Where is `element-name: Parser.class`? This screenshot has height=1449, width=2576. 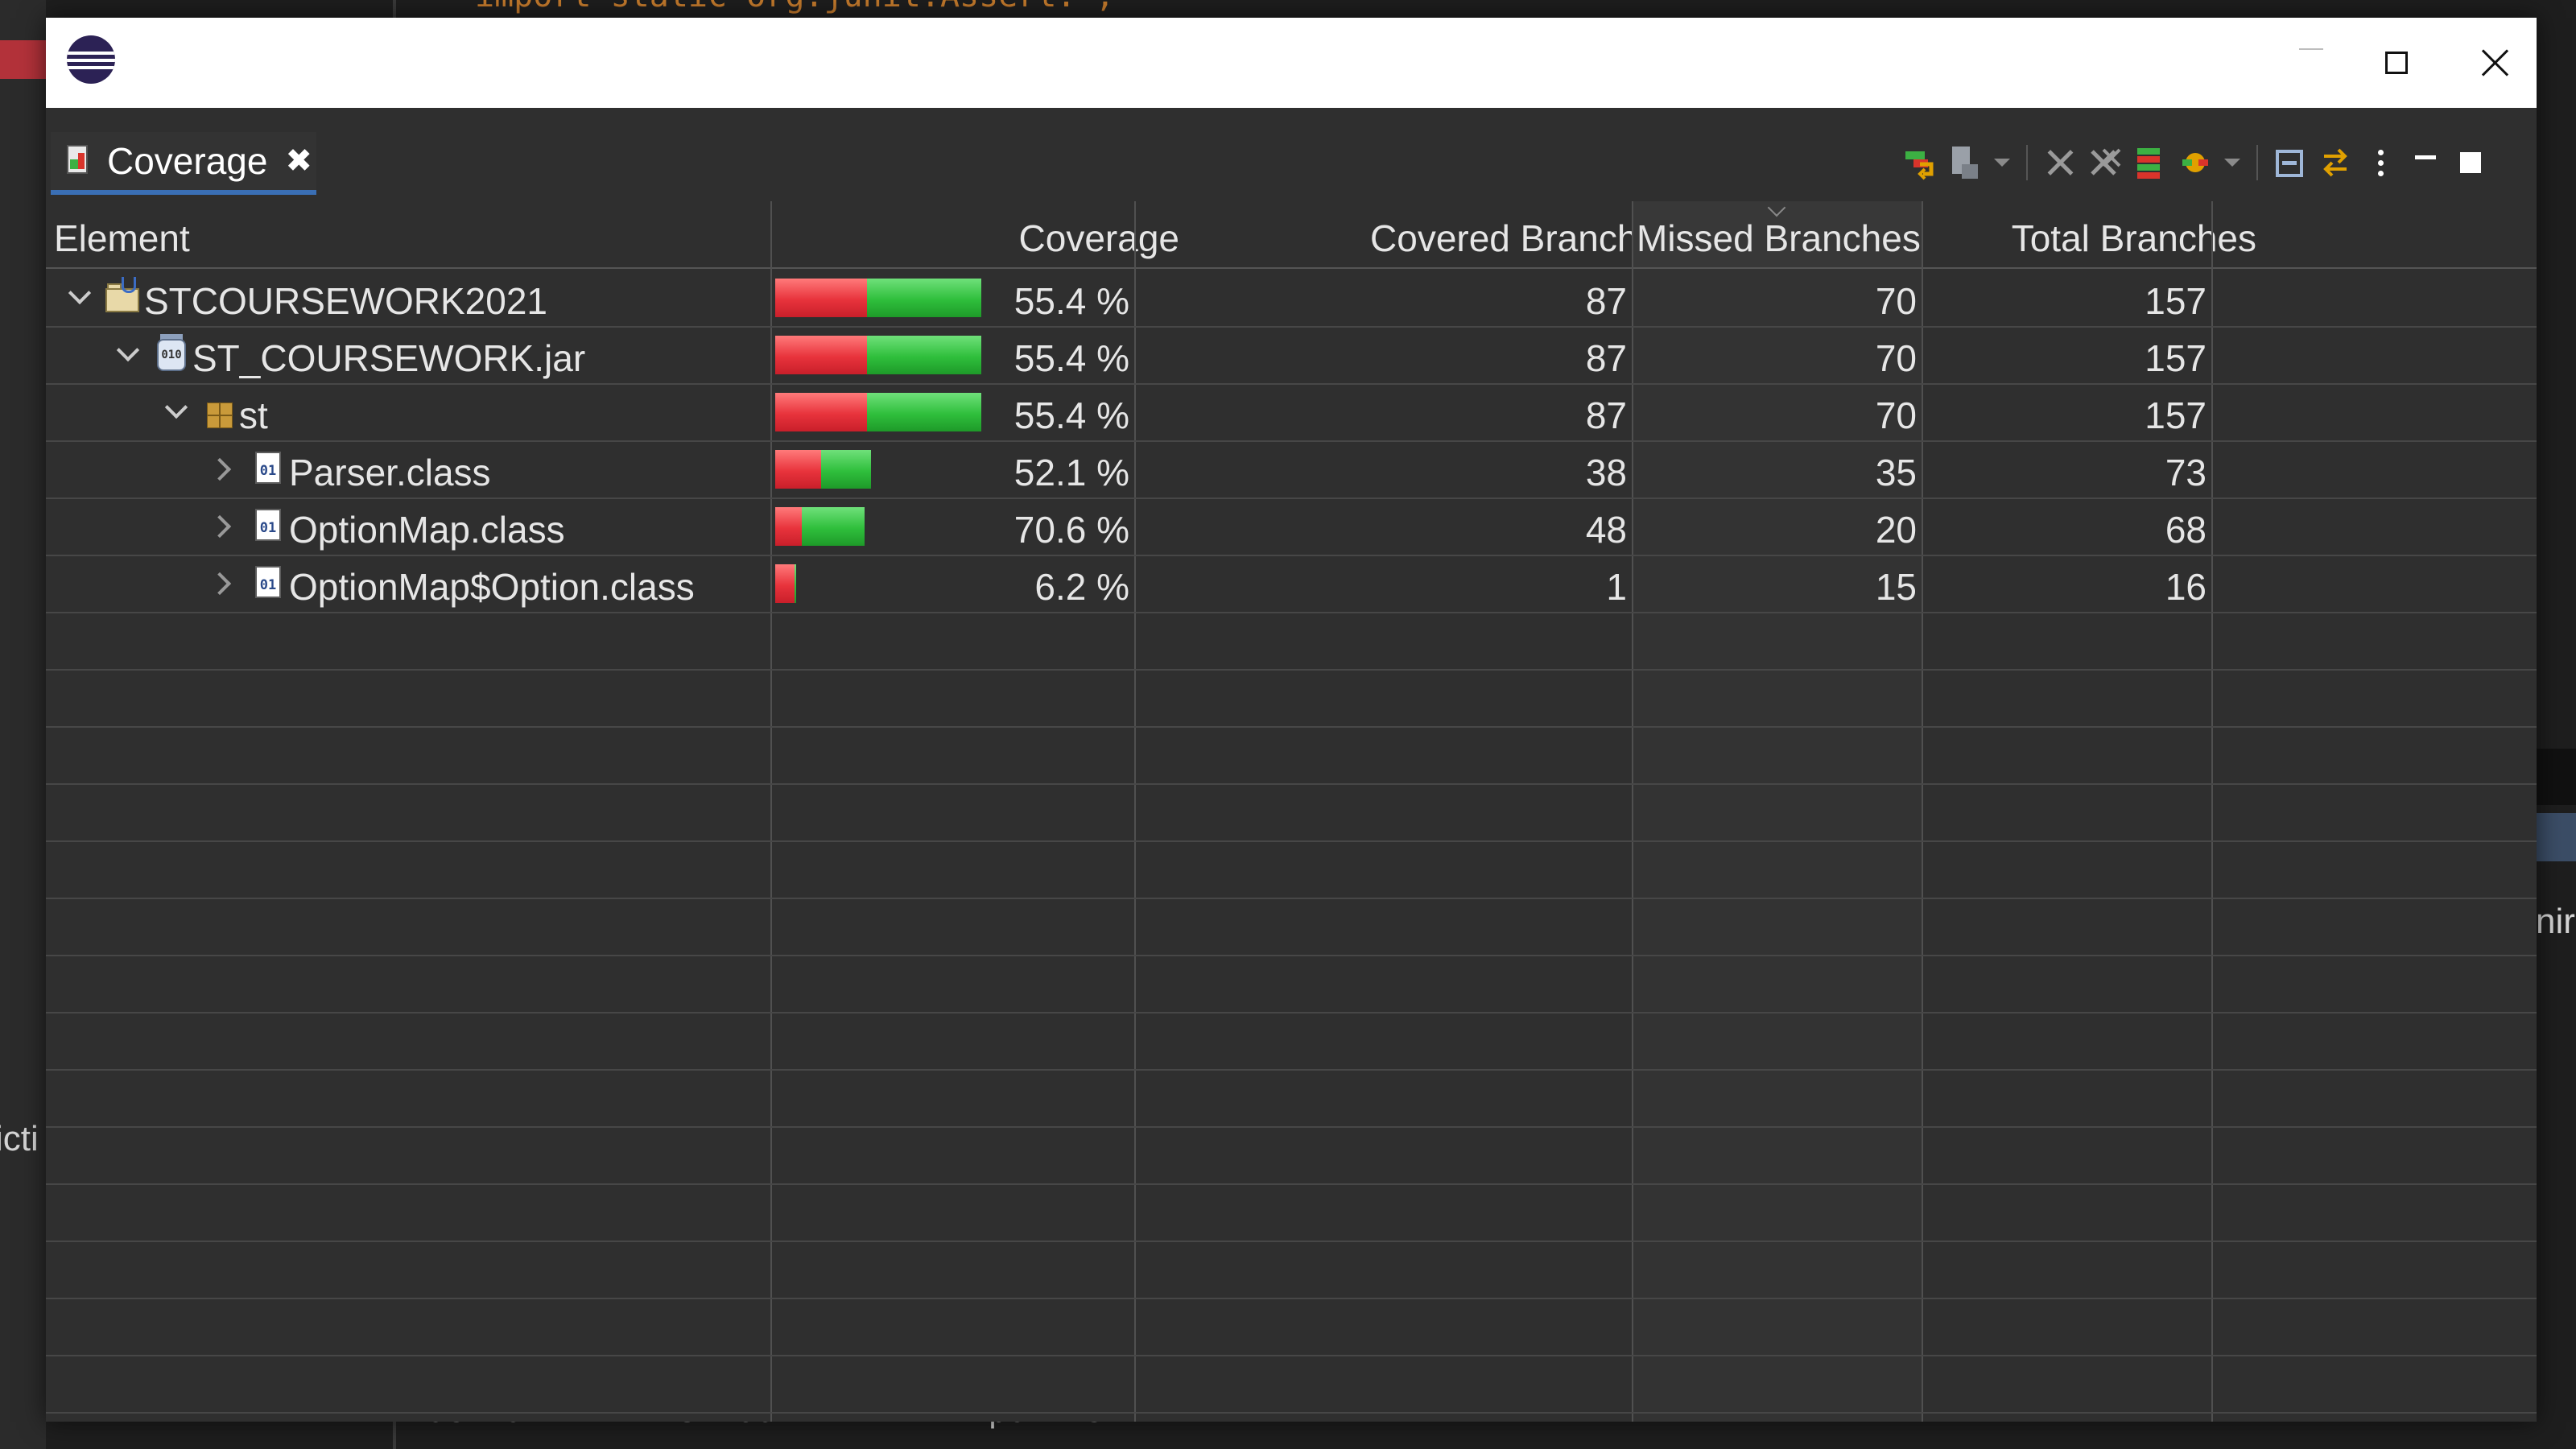
element-name: Parser.class is located at coordinates (390, 472).